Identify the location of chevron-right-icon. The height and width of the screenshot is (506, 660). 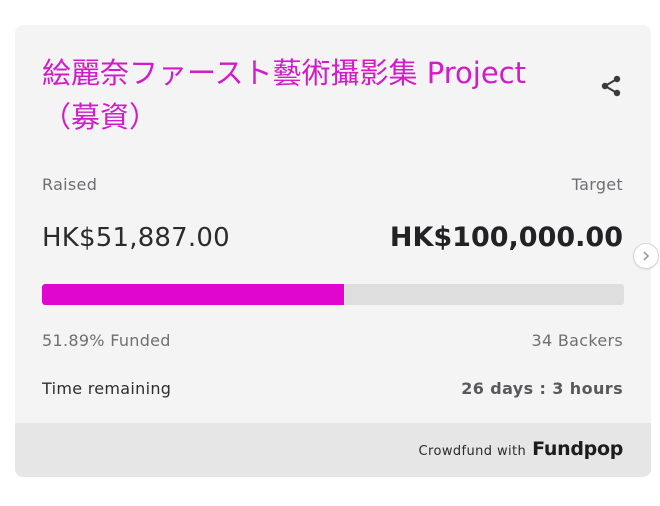
(646, 256).